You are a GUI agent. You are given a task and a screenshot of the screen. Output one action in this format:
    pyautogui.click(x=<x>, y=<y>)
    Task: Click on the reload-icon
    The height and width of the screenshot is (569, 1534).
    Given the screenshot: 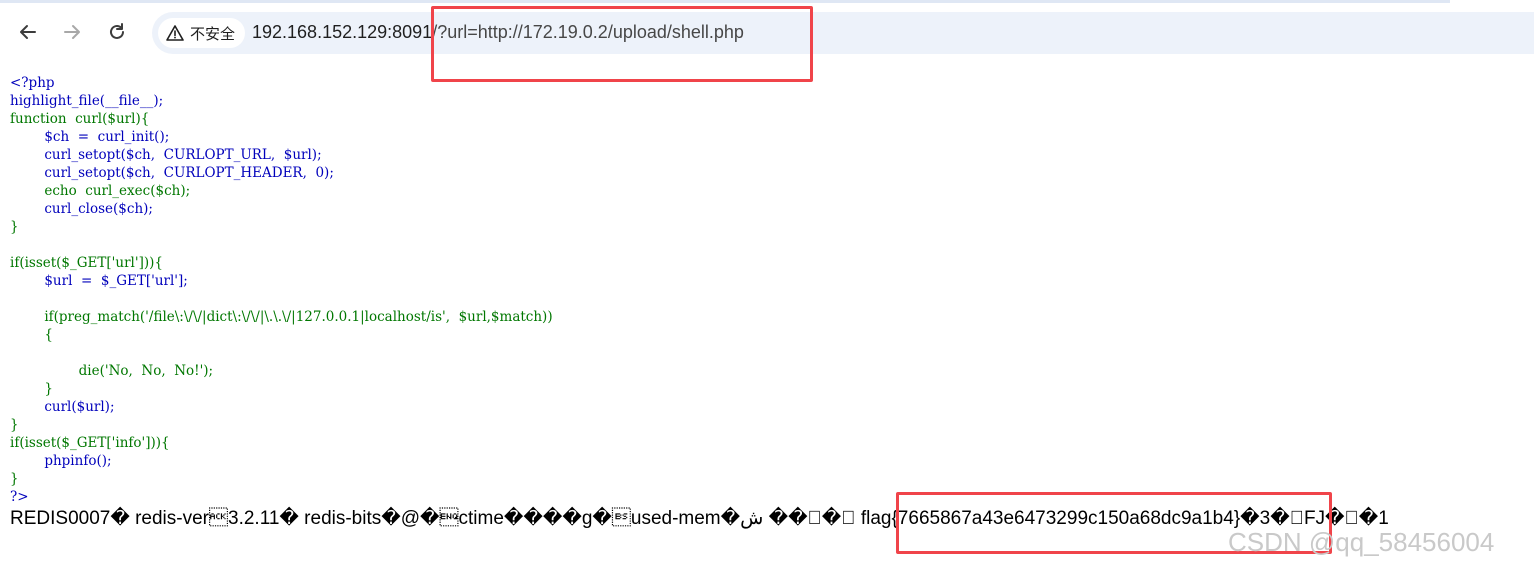 What is the action you would take?
    pyautogui.click(x=117, y=31)
    